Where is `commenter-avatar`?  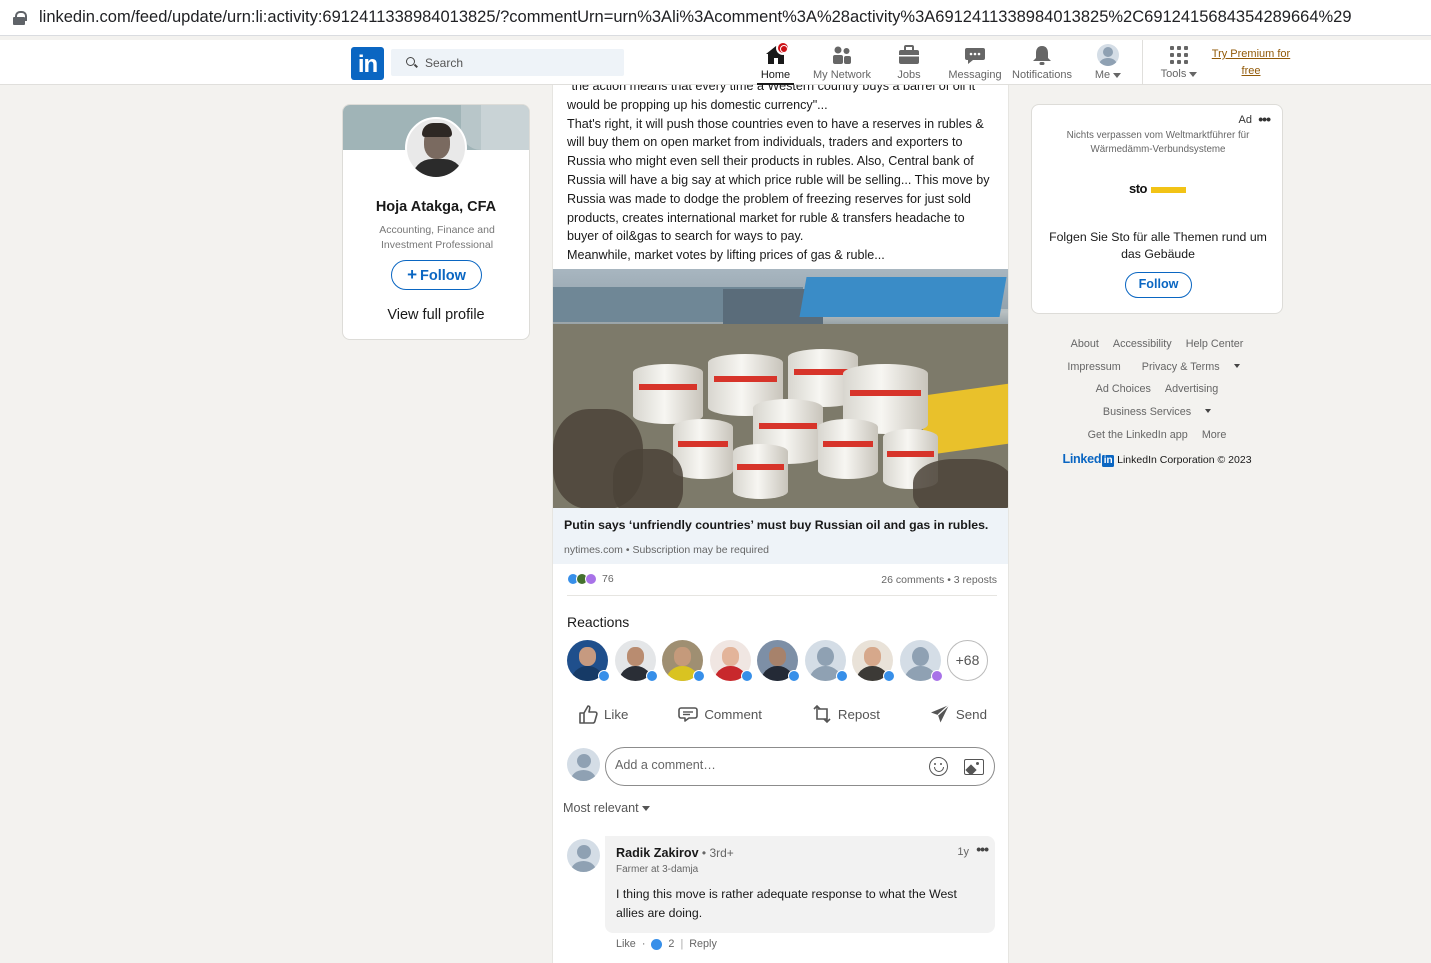 commenter-avatar is located at coordinates (583, 855).